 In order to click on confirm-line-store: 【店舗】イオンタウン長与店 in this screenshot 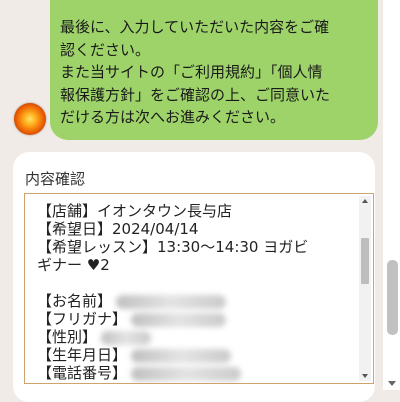, I will do `click(135, 211)`.